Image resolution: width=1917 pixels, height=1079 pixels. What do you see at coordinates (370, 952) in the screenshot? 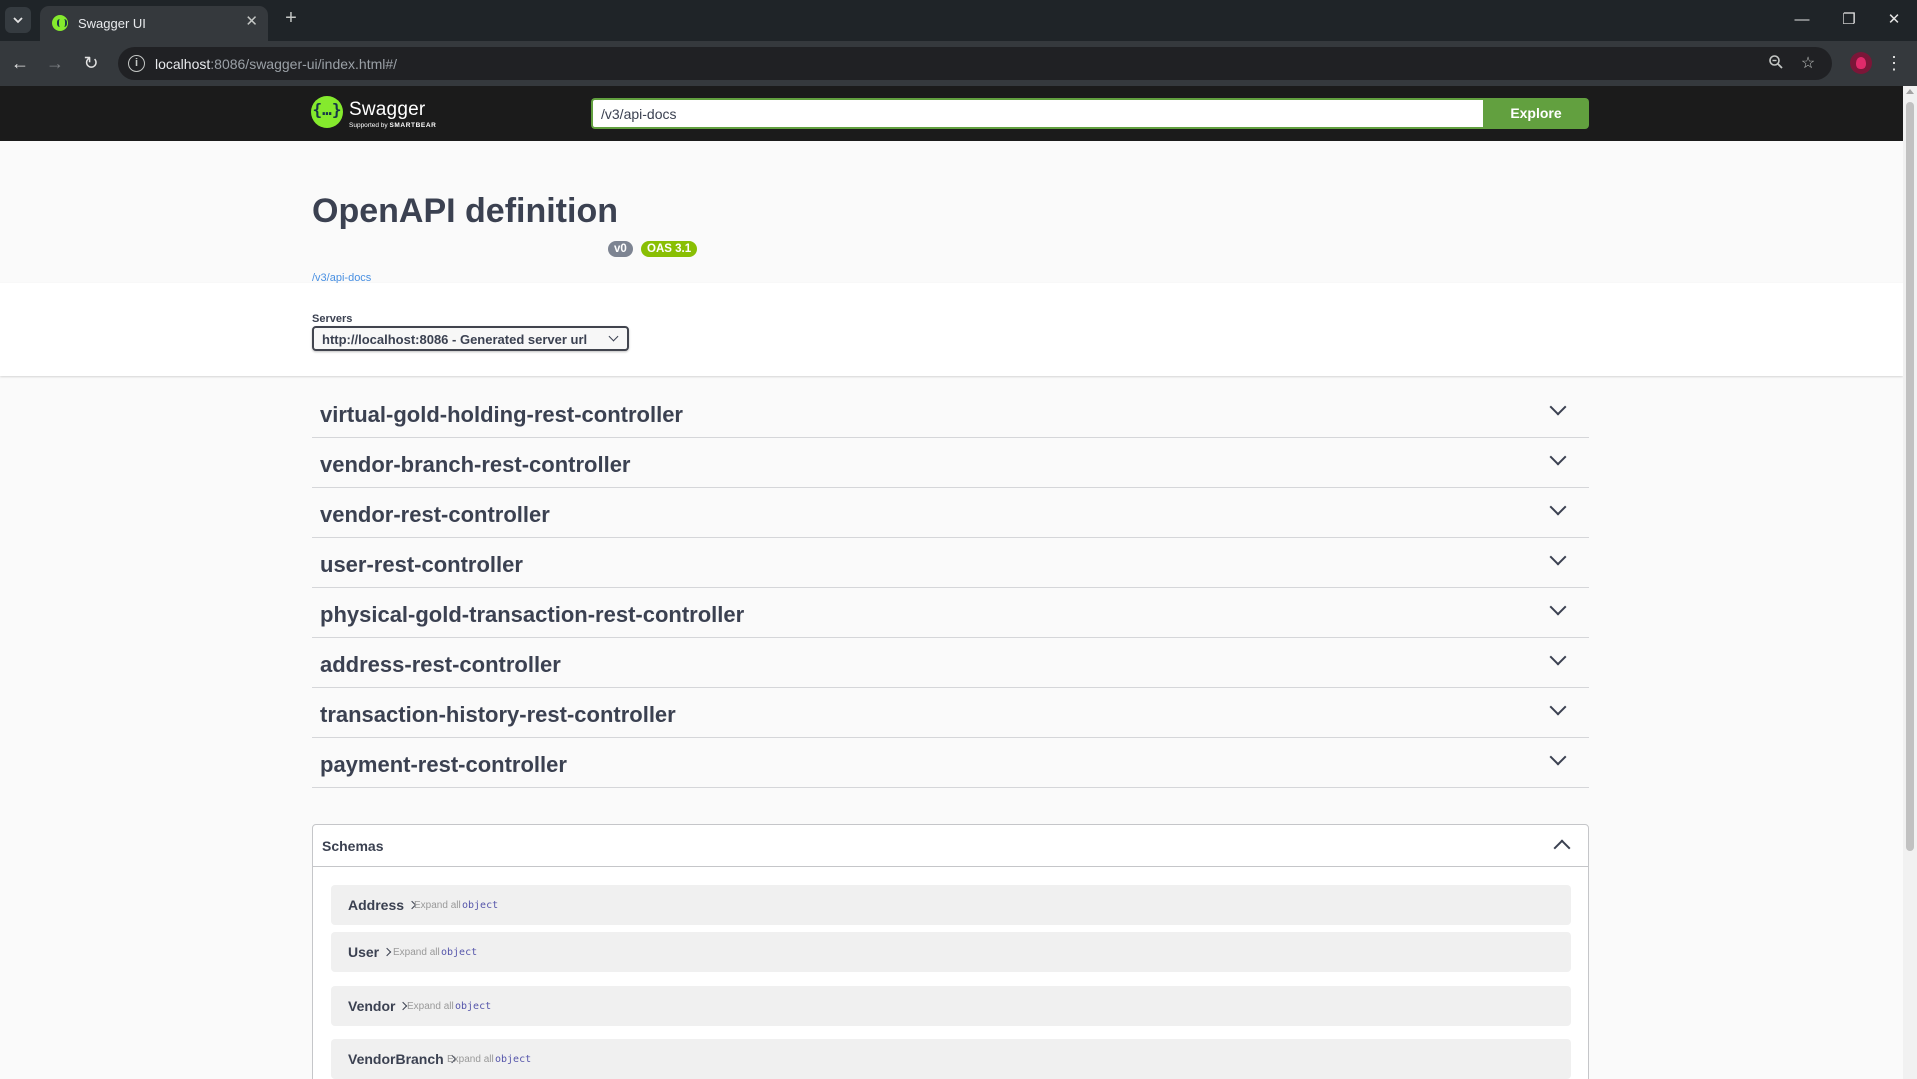
I see `model-name: User` at bounding box center [370, 952].